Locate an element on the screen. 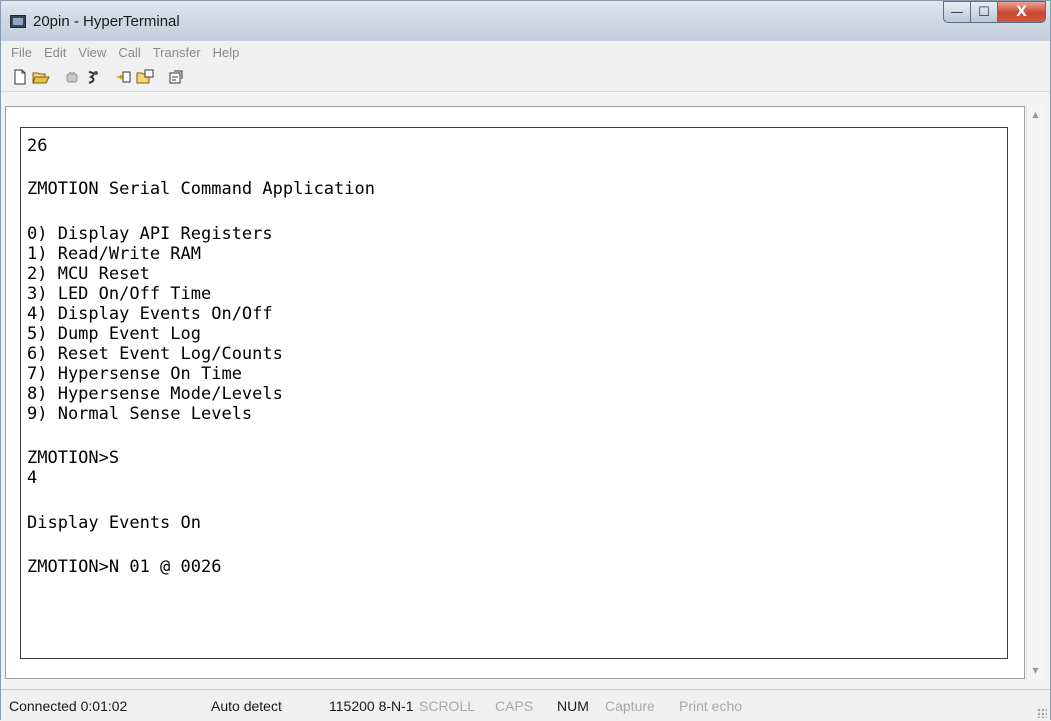 Image resolution: width=1051 pixels, height=721 pixels. status-num: NUM is located at coordinates (573, 706).